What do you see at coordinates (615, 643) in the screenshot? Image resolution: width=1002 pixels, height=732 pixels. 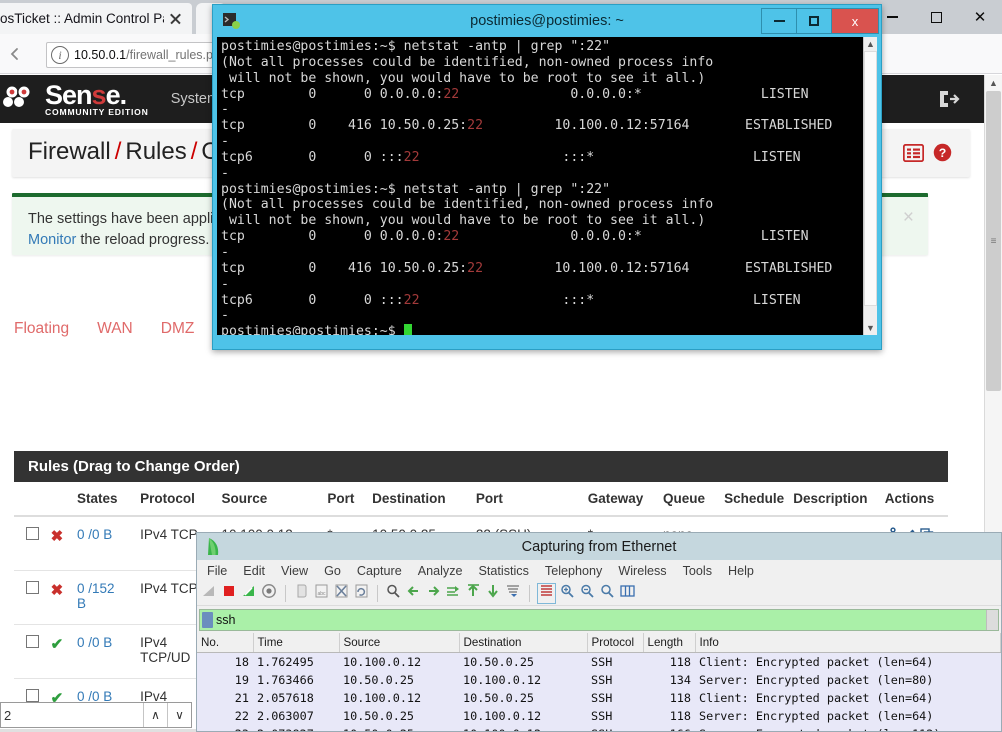 I see `packet-col-protocol: Protocol` at bounding box center [615, 643].